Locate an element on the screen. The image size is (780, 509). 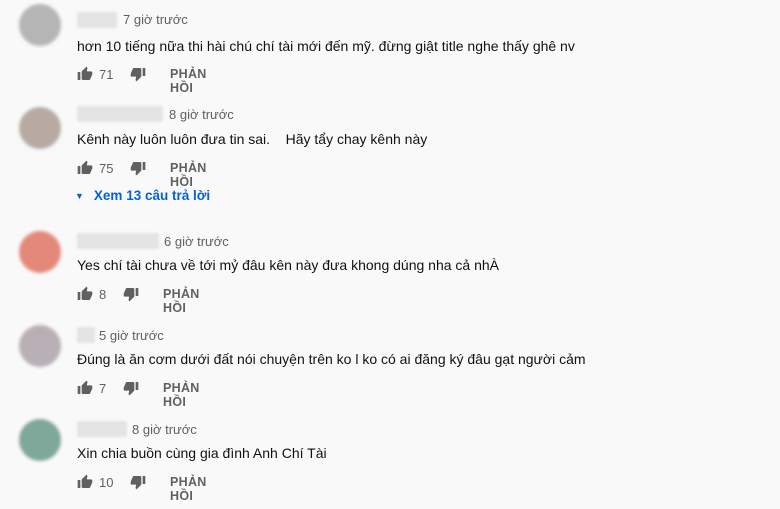
comment-timestamp: 6 giờ trước is located at coordinates (196, 241).